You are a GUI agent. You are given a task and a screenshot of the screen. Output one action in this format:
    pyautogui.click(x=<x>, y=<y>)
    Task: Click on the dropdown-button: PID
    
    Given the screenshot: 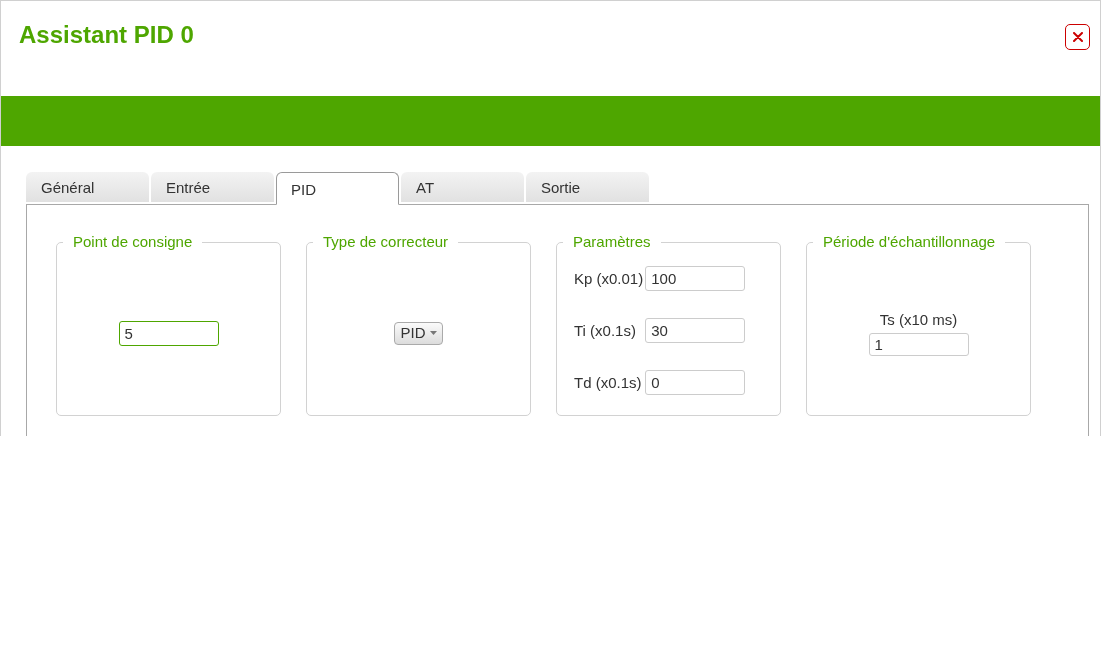 What is the action you would take?
    pyautogui.click(x=418, y=333)
    